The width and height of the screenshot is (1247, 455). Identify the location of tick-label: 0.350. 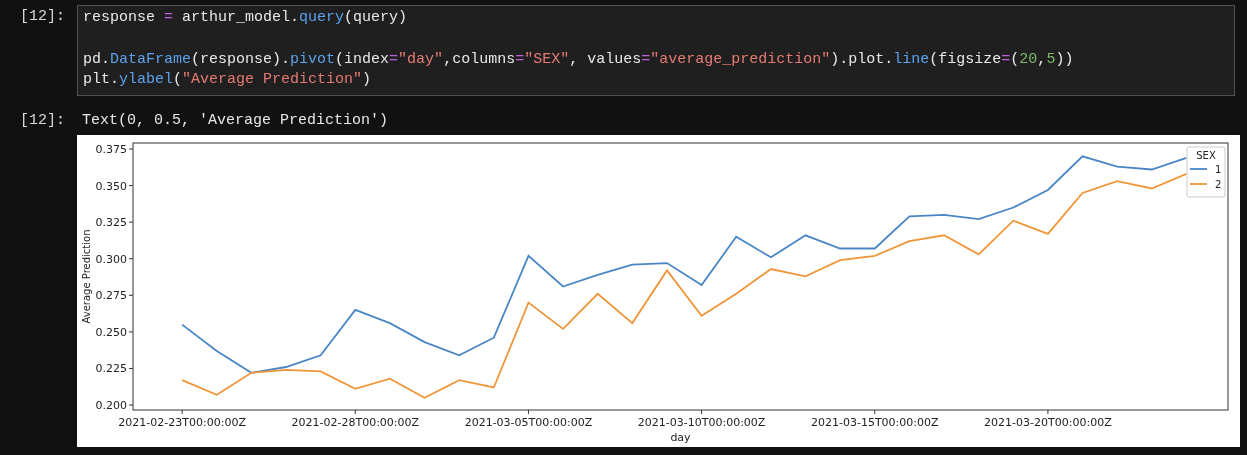
(111, 186).